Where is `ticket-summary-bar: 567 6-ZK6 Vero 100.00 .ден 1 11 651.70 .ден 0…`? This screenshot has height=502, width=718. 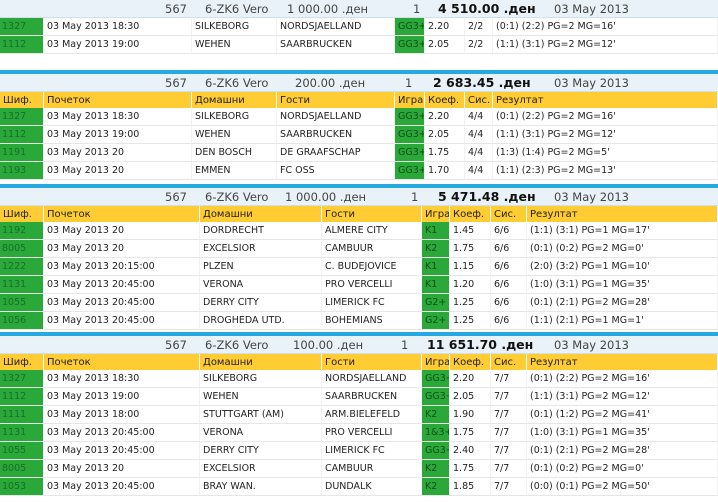 ticket-summary-bar: 567 6-ZK6 Vero 100.00 .ден 1 11 651.70 .ден 0… is located at coordinates (359, 345).